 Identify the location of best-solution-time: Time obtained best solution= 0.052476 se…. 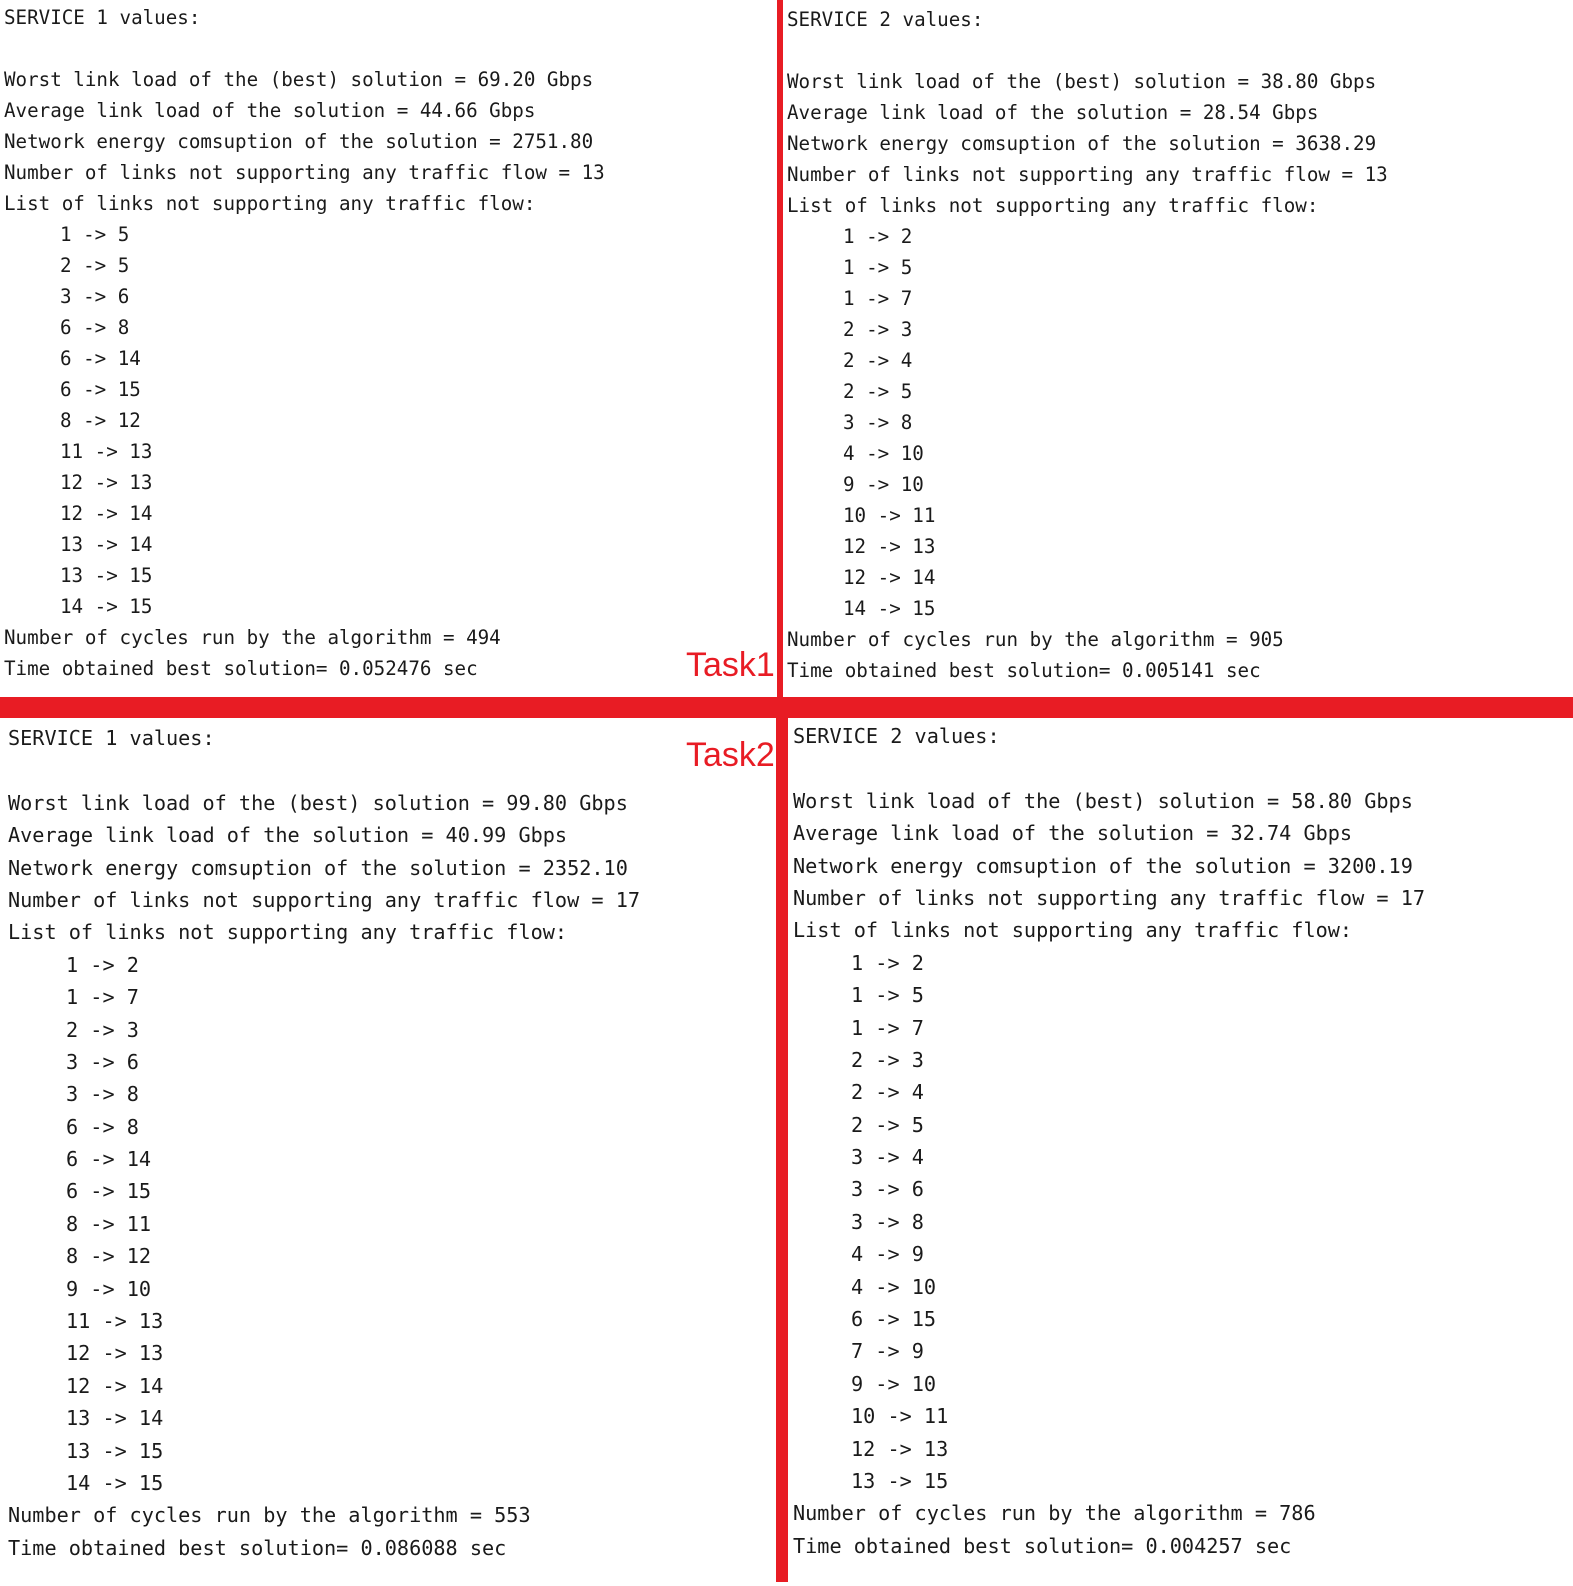
(241, 668).